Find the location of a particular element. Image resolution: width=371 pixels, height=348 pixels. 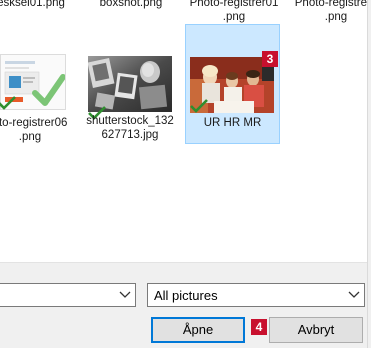

file-type-value: All pictures is located at coordinates (186, 295).